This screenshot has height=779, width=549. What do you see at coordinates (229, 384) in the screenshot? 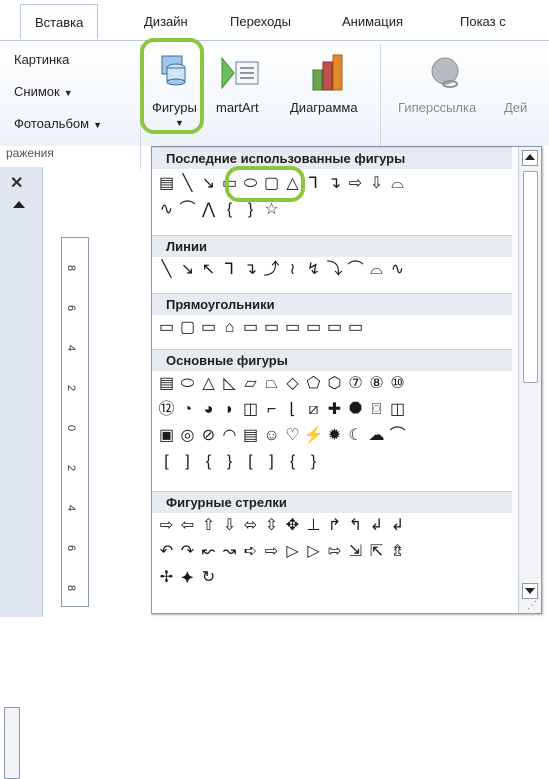
I see `shape-item-basic1-3-icon: ◺` at bounding box center [229, 384].